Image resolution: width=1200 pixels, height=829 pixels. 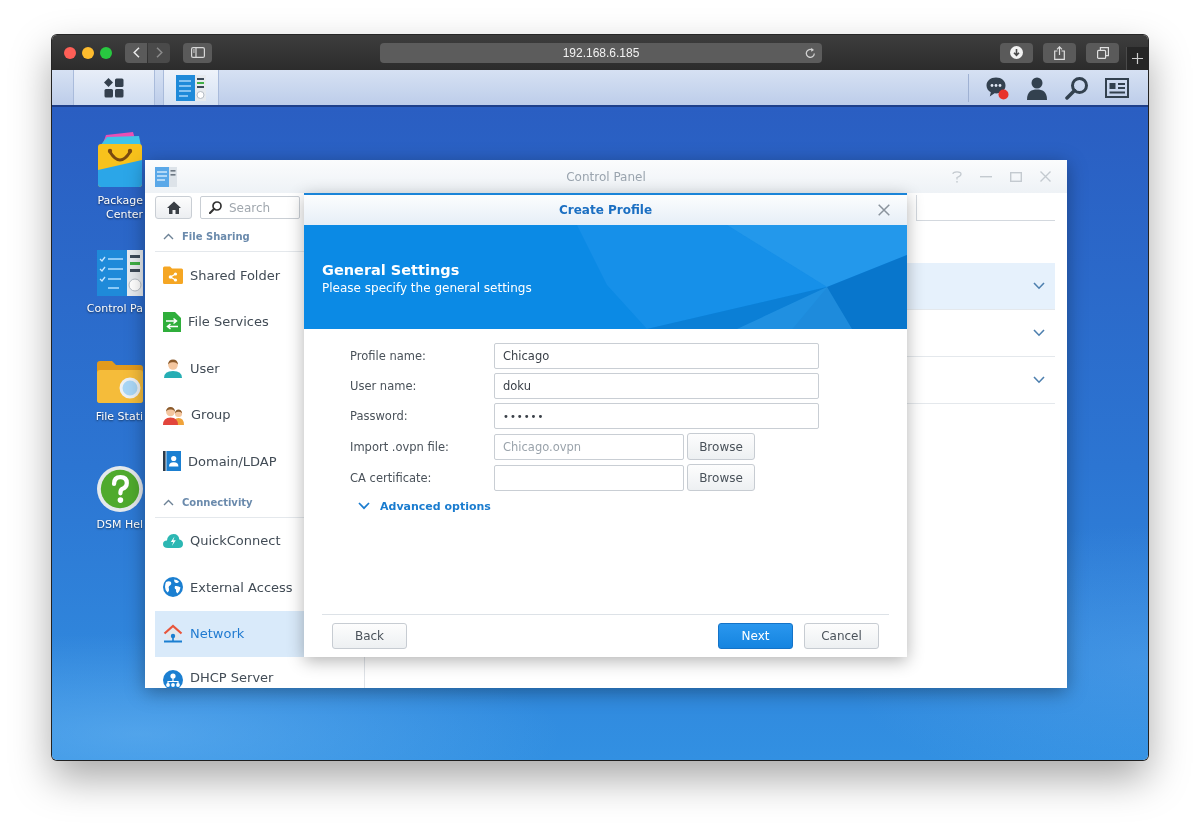 I want to click on sidebar-toggle-button, so click(x=197, y=52).